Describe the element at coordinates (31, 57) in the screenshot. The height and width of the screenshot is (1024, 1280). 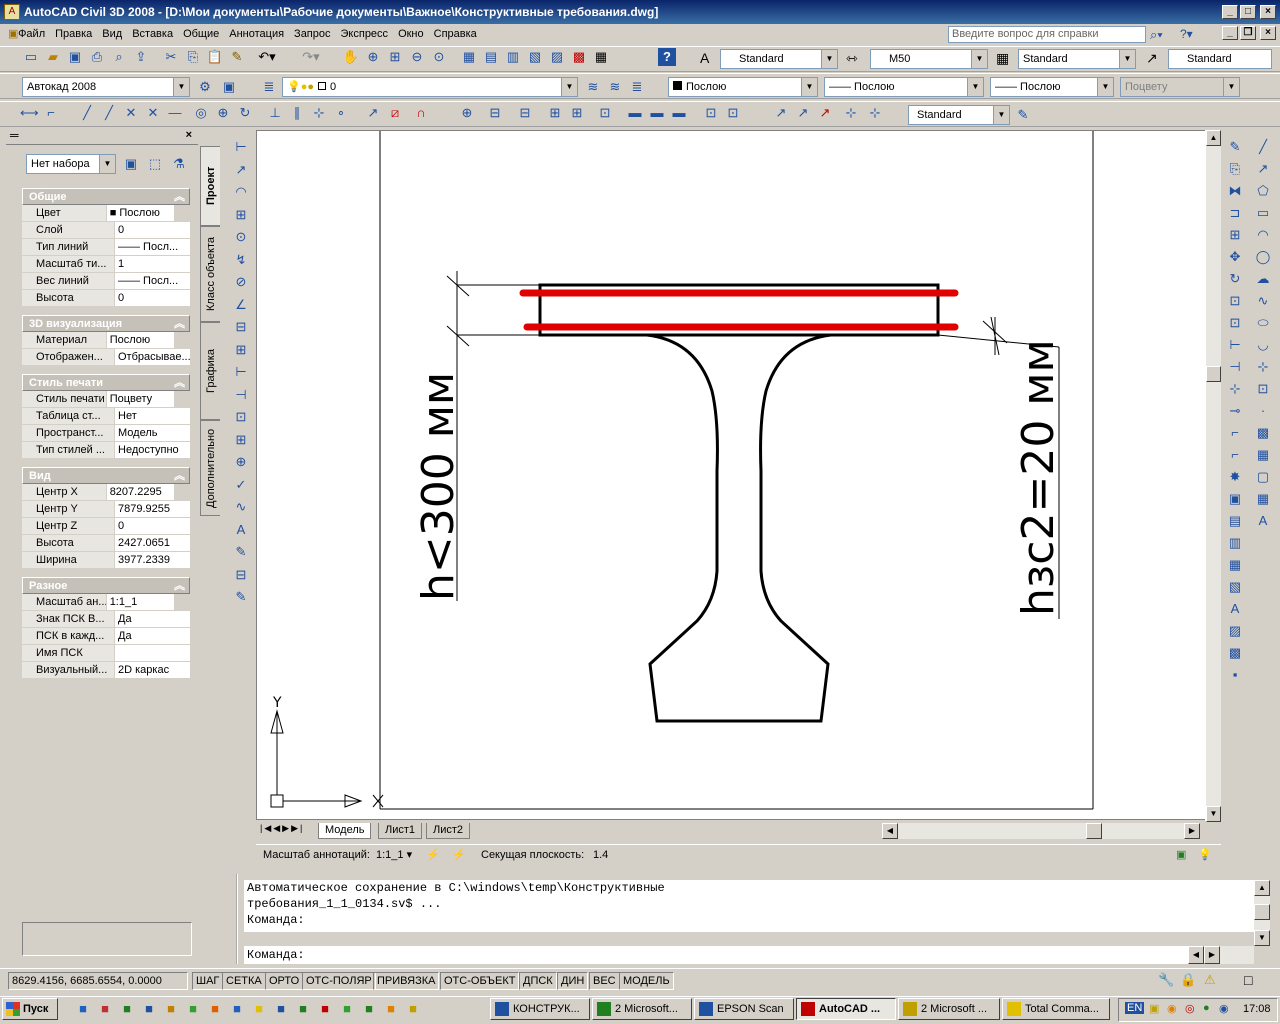
I see `new-icon: ▭` at that location.